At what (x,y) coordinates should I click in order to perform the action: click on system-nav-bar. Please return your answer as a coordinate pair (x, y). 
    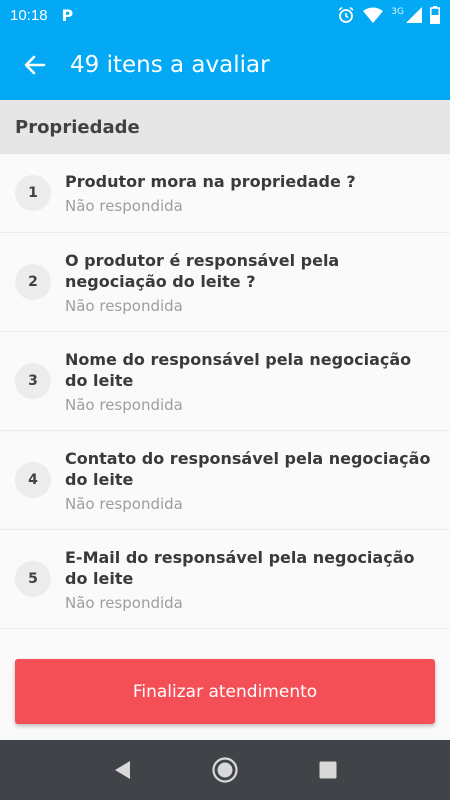
    Looking at the image, I should click on (225, 770).